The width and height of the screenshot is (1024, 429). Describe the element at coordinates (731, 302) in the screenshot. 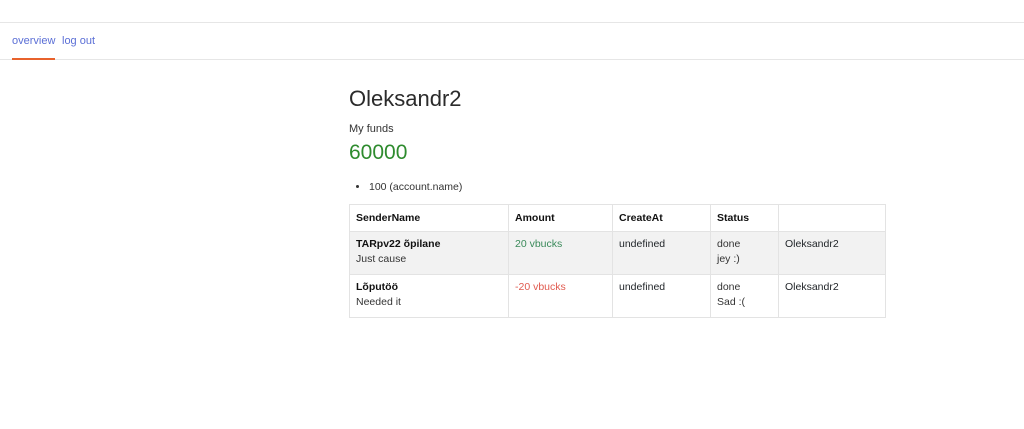

I see `status-note: Sad :(` at that location.